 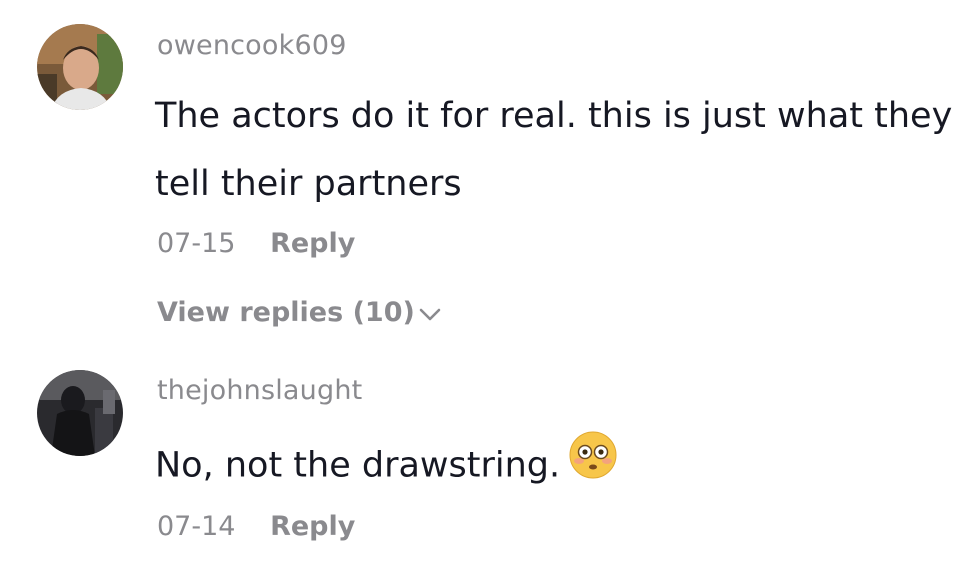 What do you see at coordinates (358, 465) in the screenshot?
I see `comment-text-content: No, not the drawstring.` at bounding box center [358, 465].